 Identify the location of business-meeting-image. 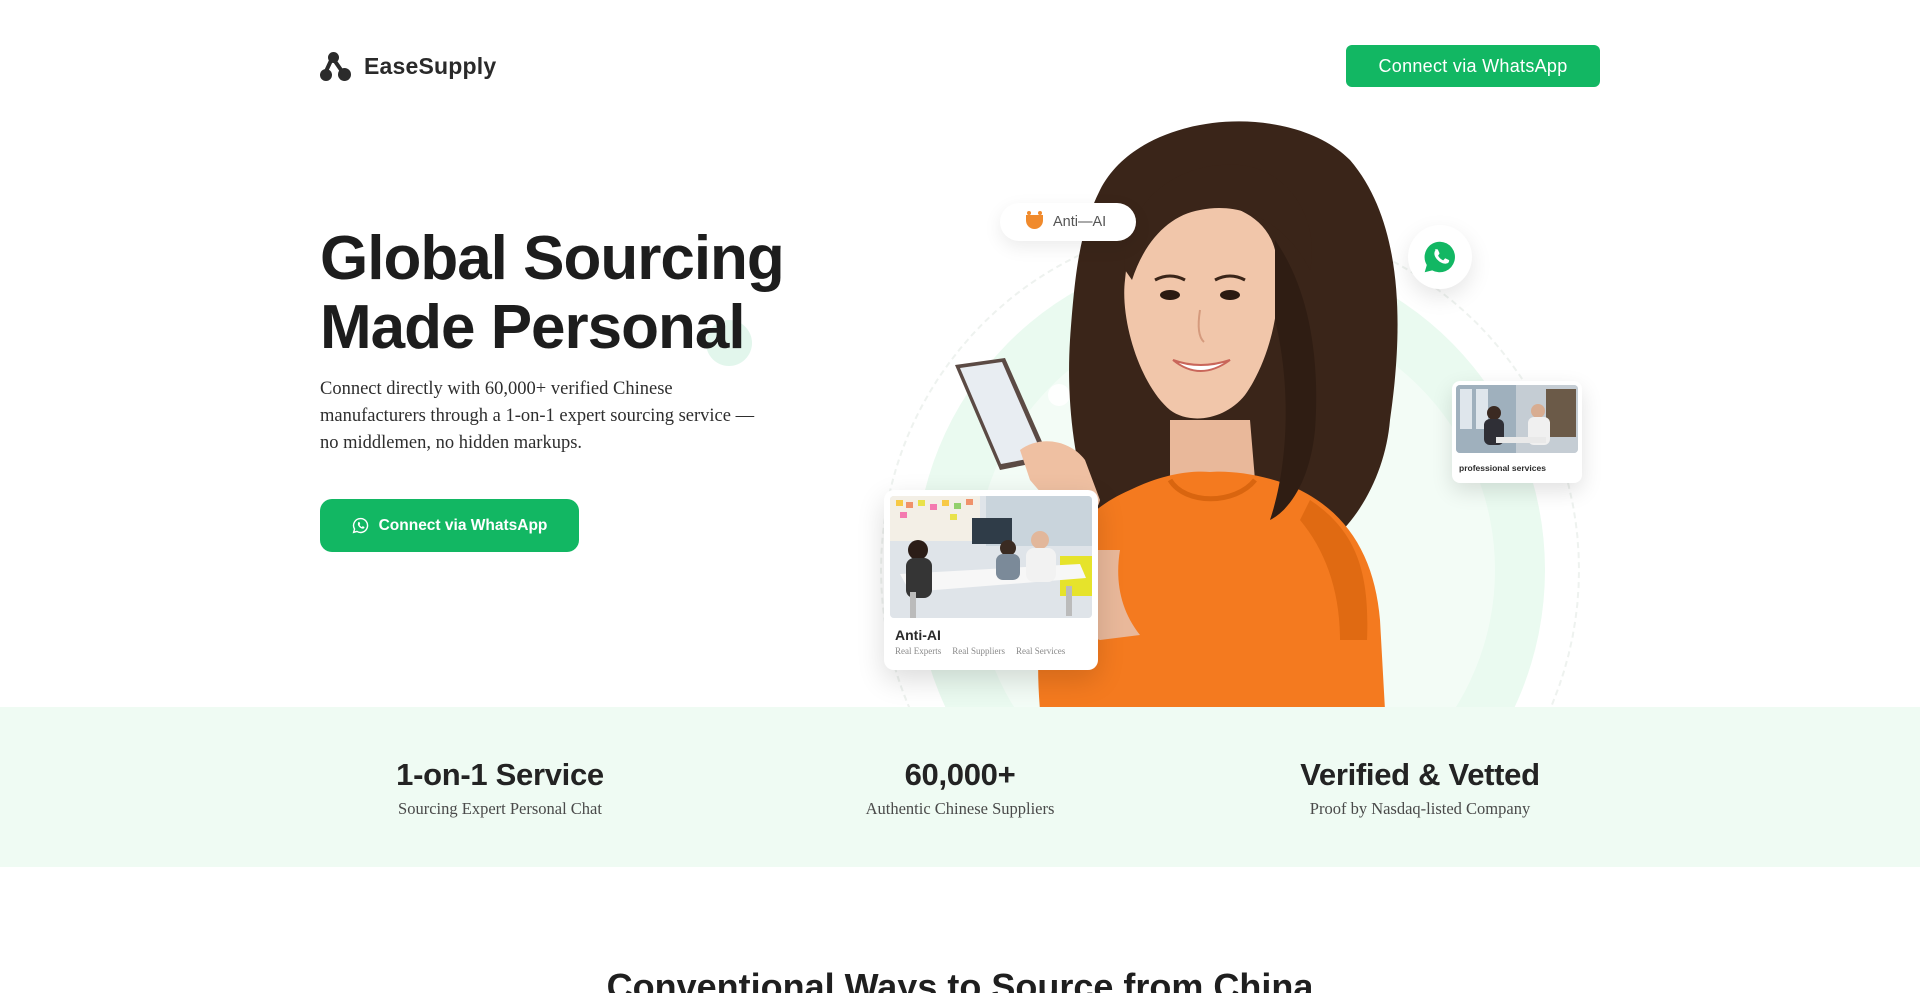
(1517, 419).